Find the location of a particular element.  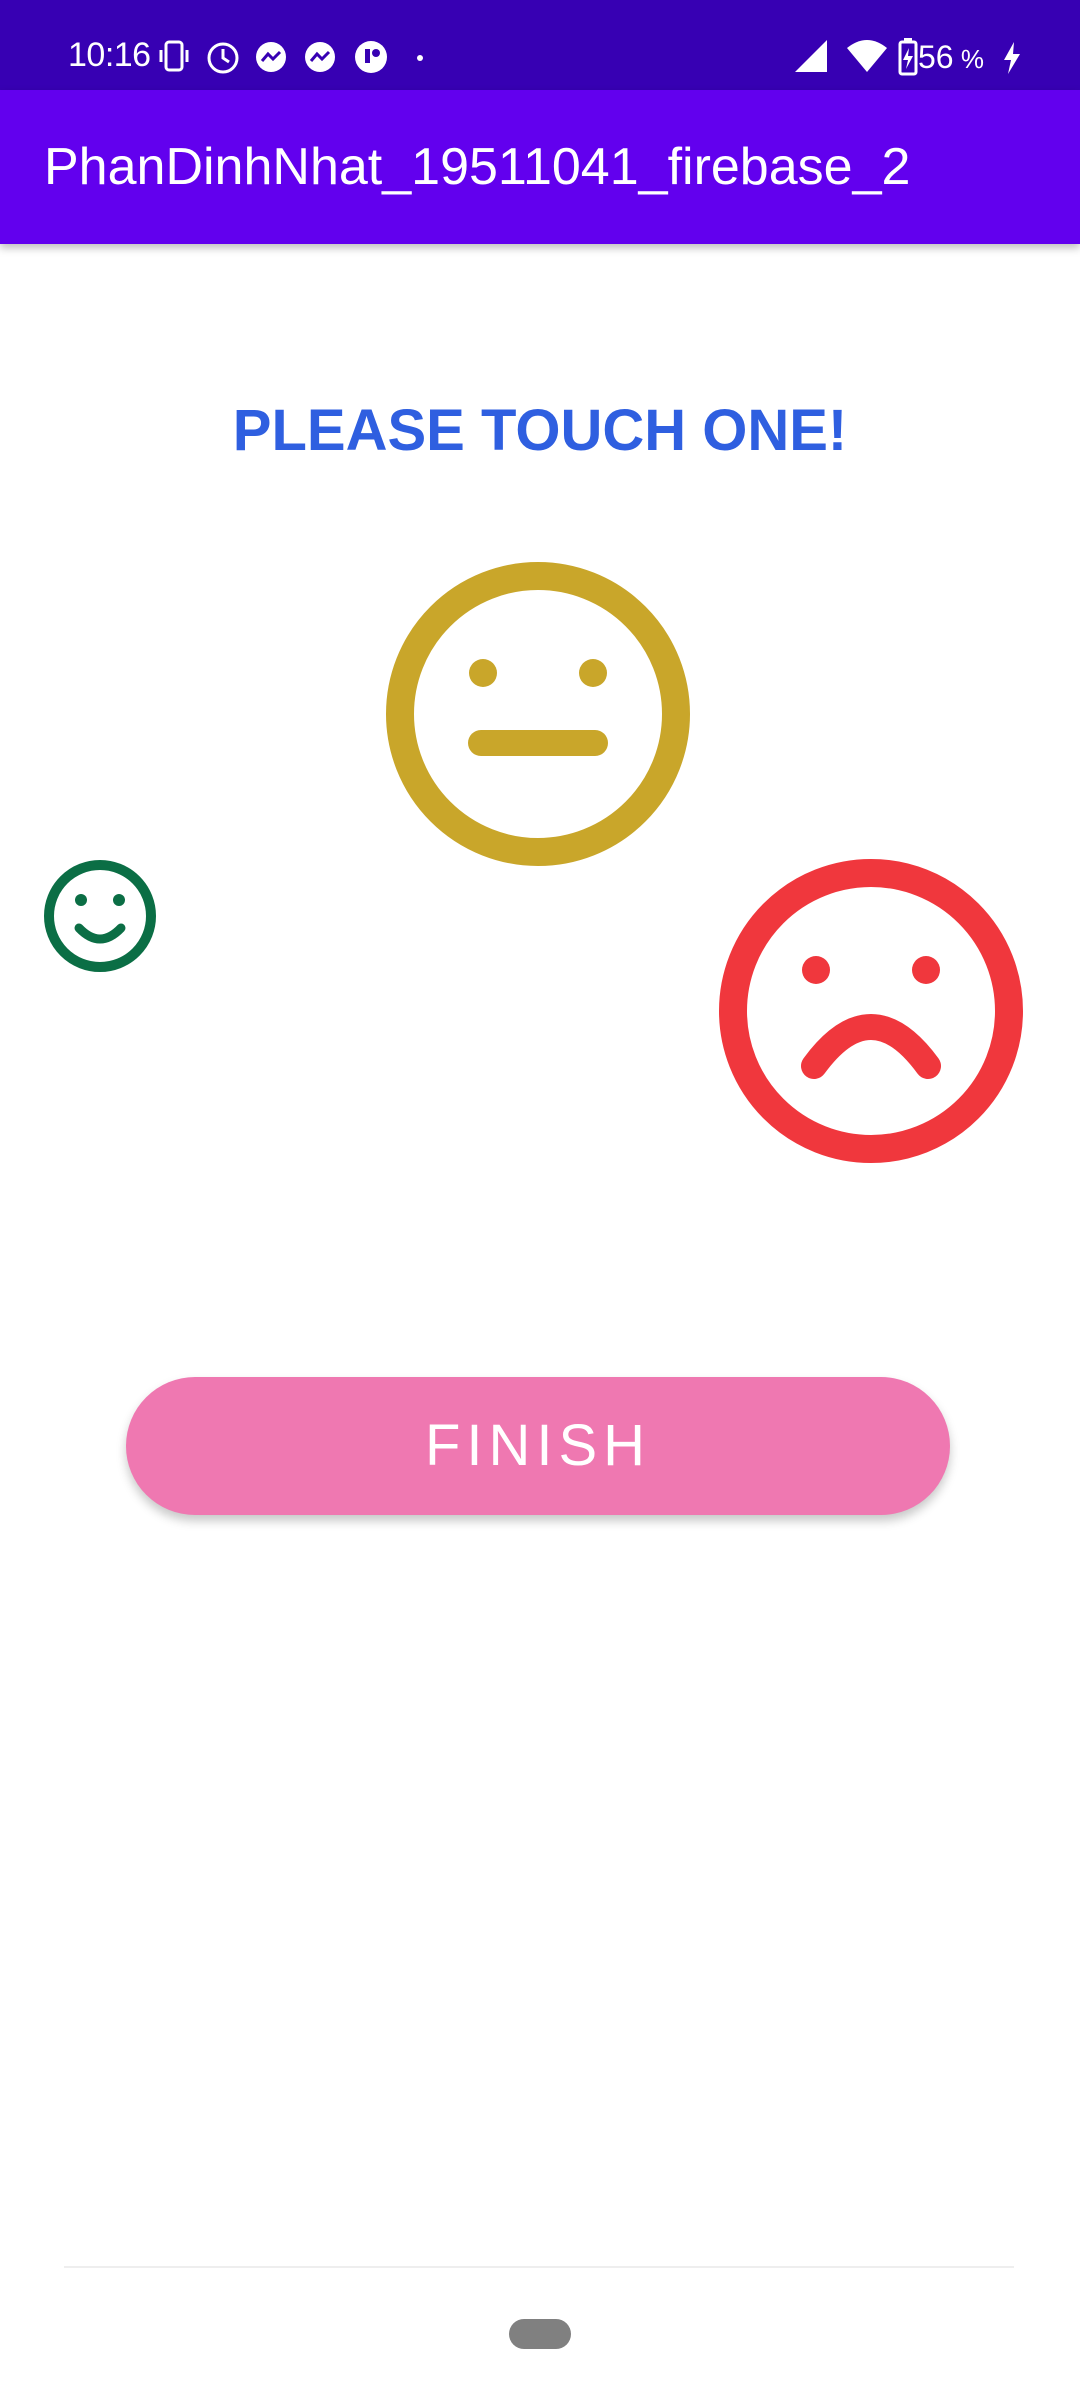

nav-divider is located at coordinates (539, 2267).